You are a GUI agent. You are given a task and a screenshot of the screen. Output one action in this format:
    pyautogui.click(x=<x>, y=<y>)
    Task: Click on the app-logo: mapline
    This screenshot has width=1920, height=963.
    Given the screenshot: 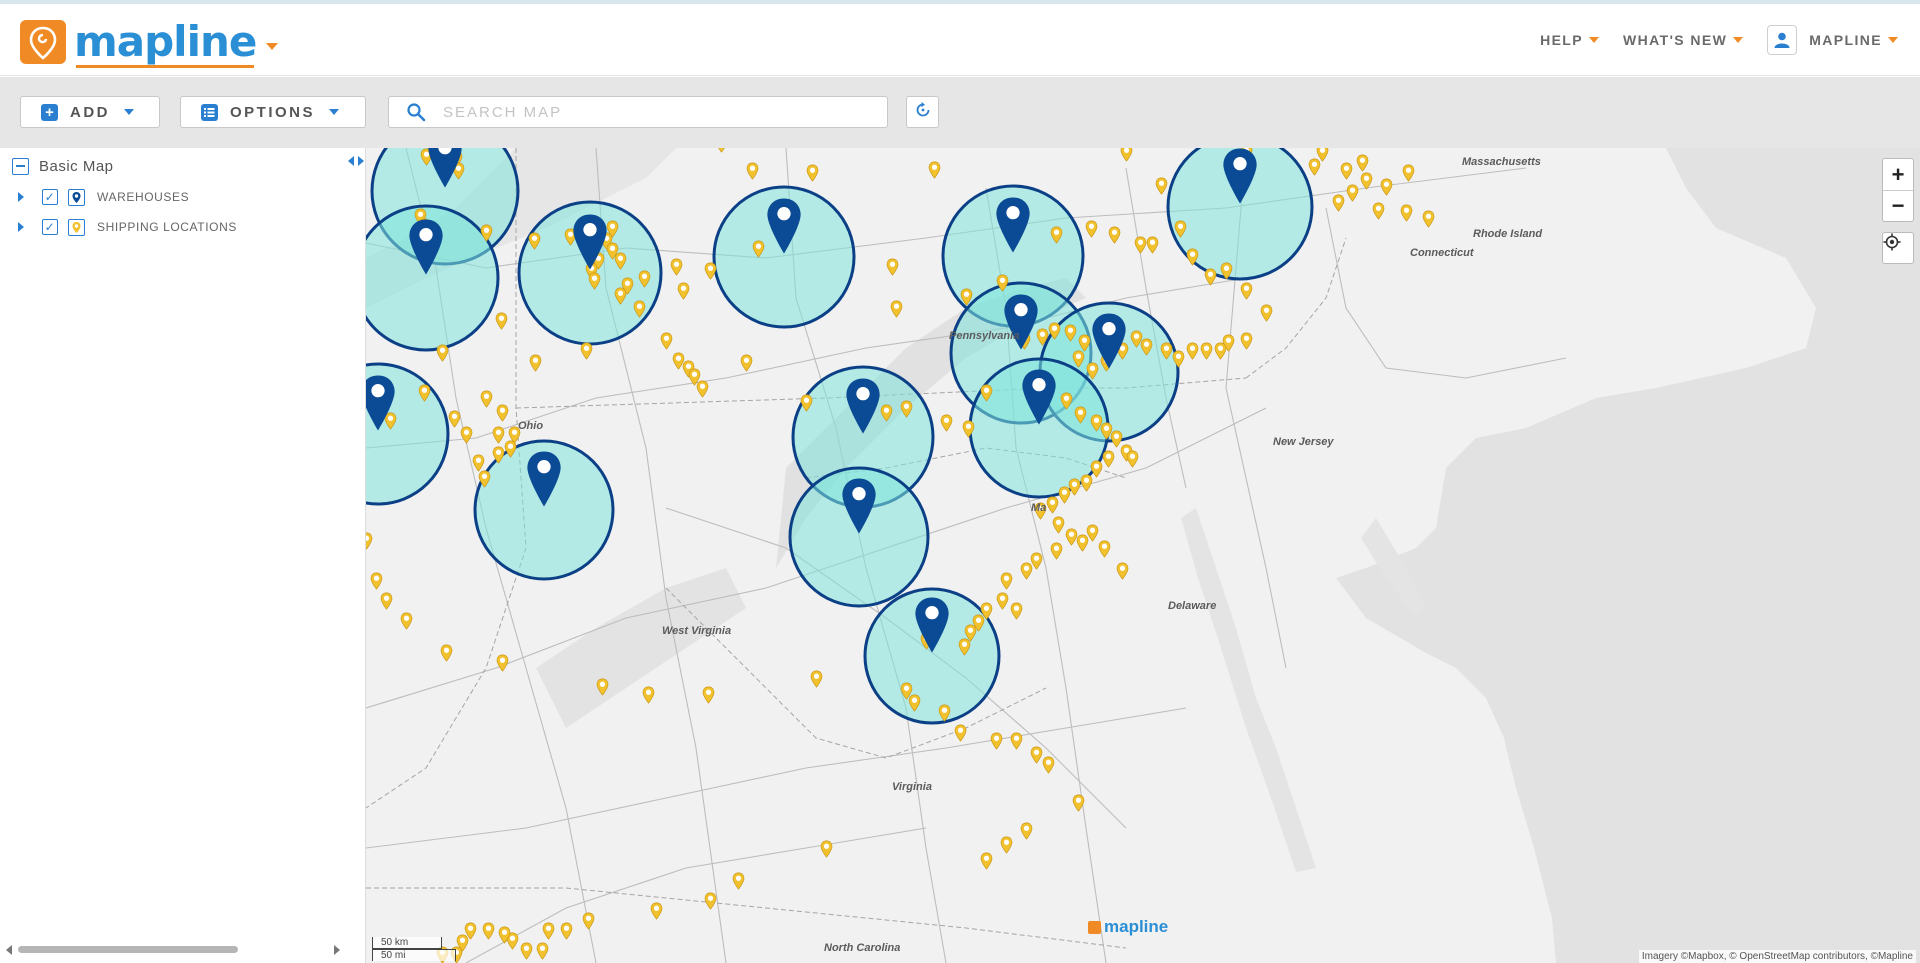 What is the action you would take?
    pyautogui.click(x=149, y=42)
    